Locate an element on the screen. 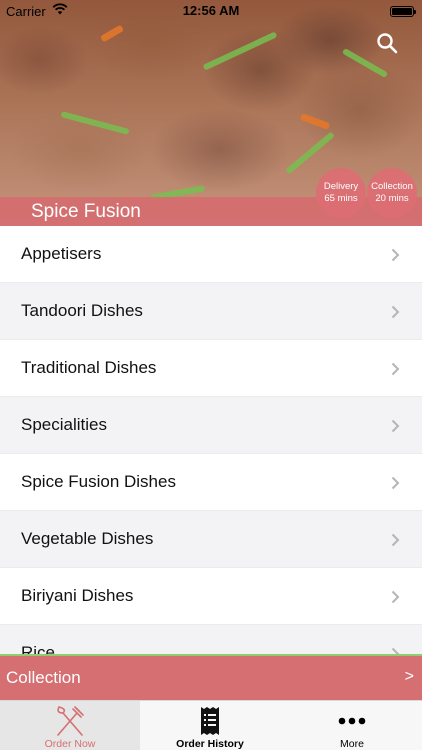 The height and width of the screenshot is (750, 422). delivery-label: Delivery is located at coordinates (341, 186).